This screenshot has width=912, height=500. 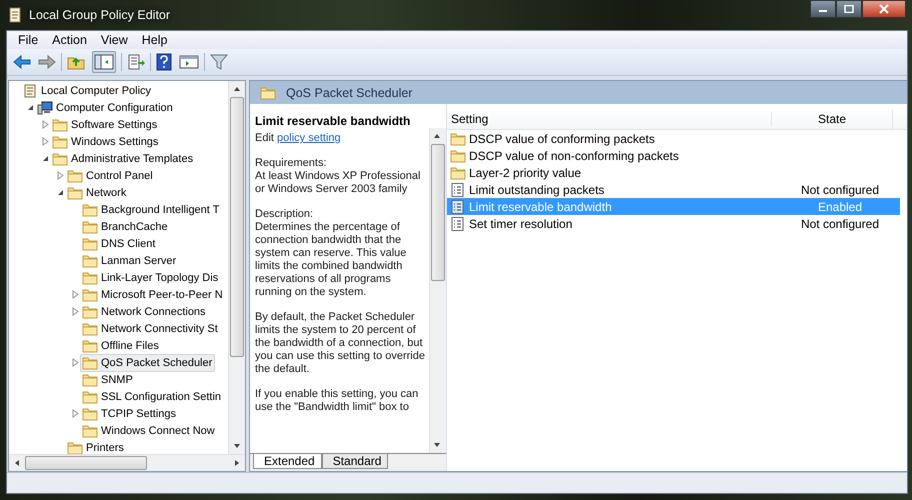 I want to click on tree-item: Control Panel, so click(x=110, y=175).